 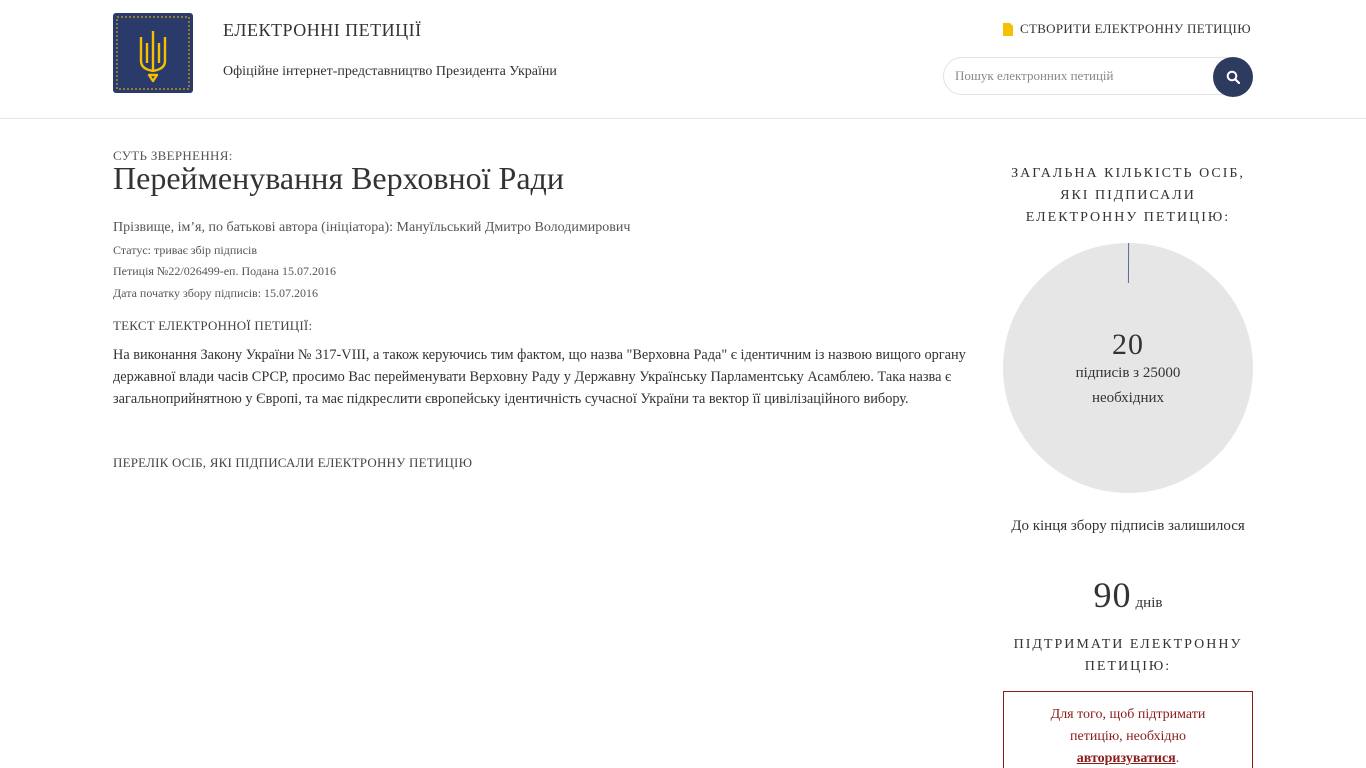 What do you see at coordinates (1128, 344) in the screenshot?
I see `signature-count: 20` at bounding box center [1128, 344].